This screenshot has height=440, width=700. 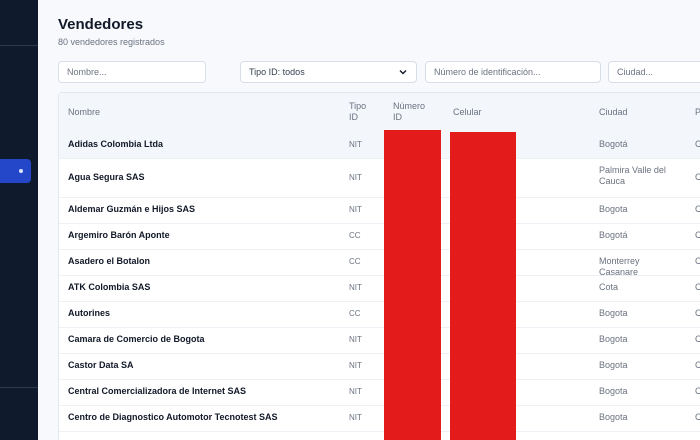 I want to click on sidebar, so click(x=19, y=220).